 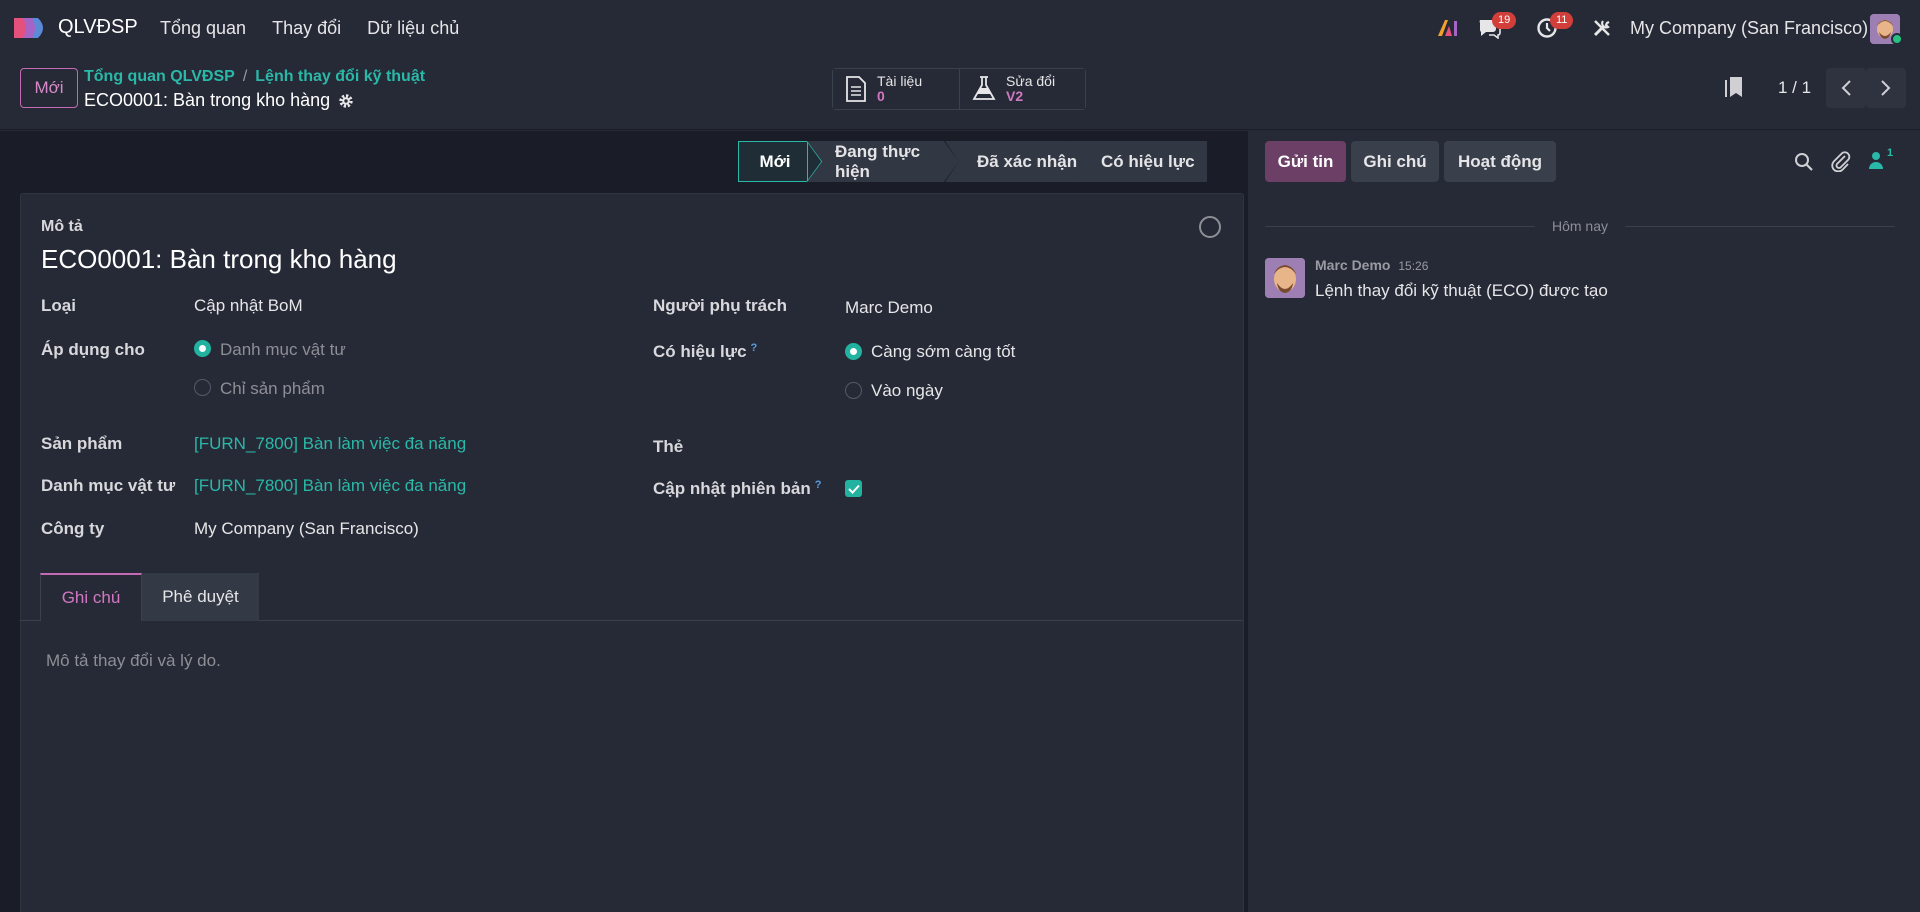 What do you see at coordinates (856, 89) in the screenshot?
I see `document-icon` at bounding box center [856, 89].